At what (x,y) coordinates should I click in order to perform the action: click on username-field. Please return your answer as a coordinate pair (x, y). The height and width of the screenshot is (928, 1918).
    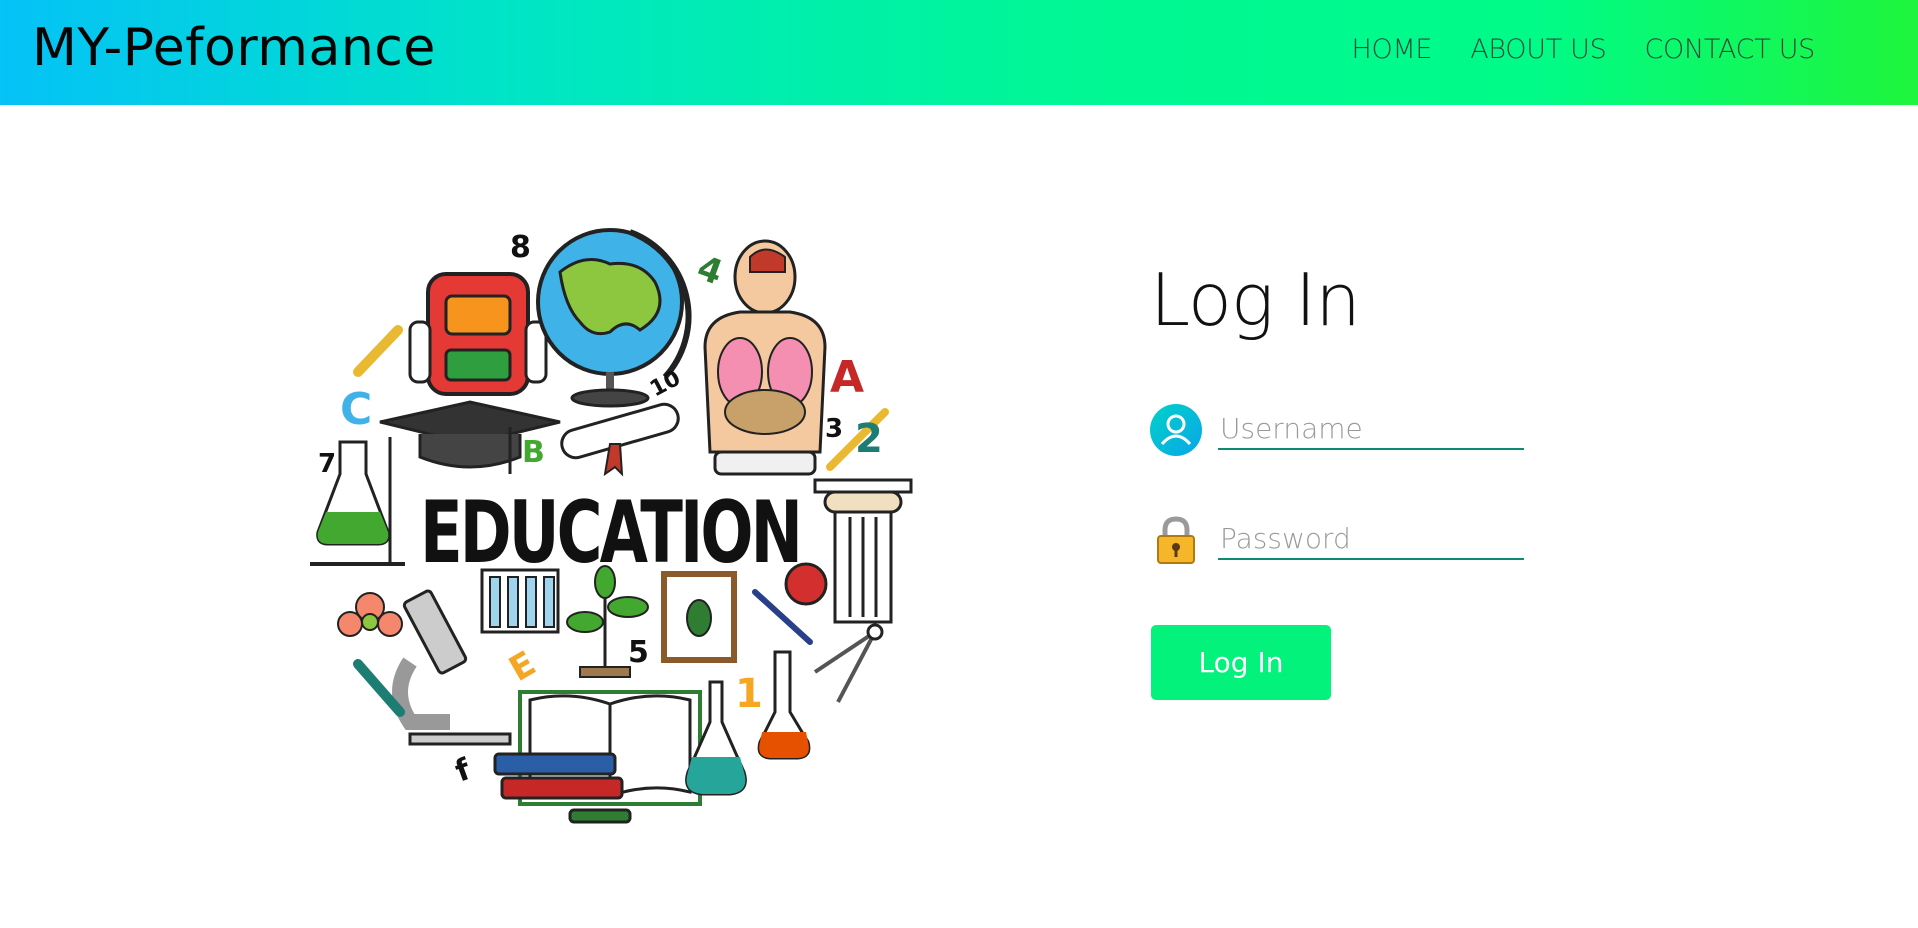
    Looking at the image, I should click on (1337, 430).